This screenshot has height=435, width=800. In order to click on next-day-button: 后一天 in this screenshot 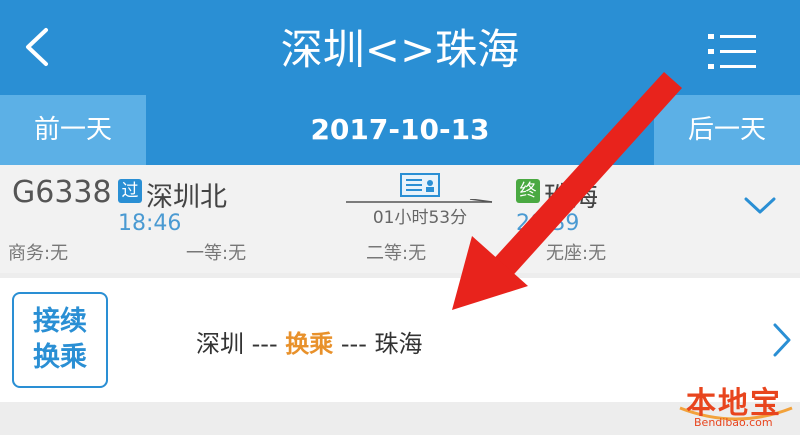, I will do `click(727, 130)`.